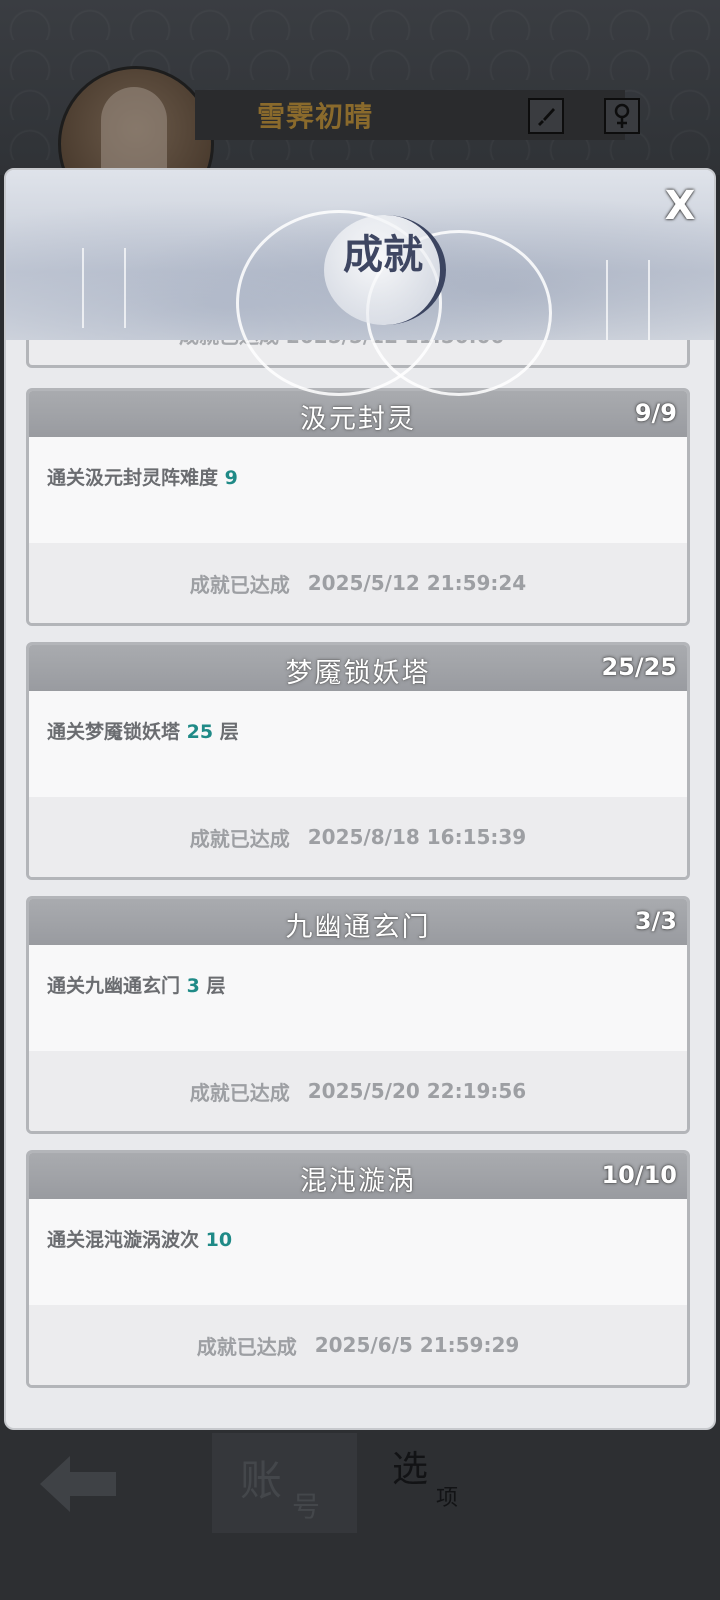  What do you see at coordinates (193, 986) in the screenshot?
I see `desc-value: 3` at bounding box center [193, 986].